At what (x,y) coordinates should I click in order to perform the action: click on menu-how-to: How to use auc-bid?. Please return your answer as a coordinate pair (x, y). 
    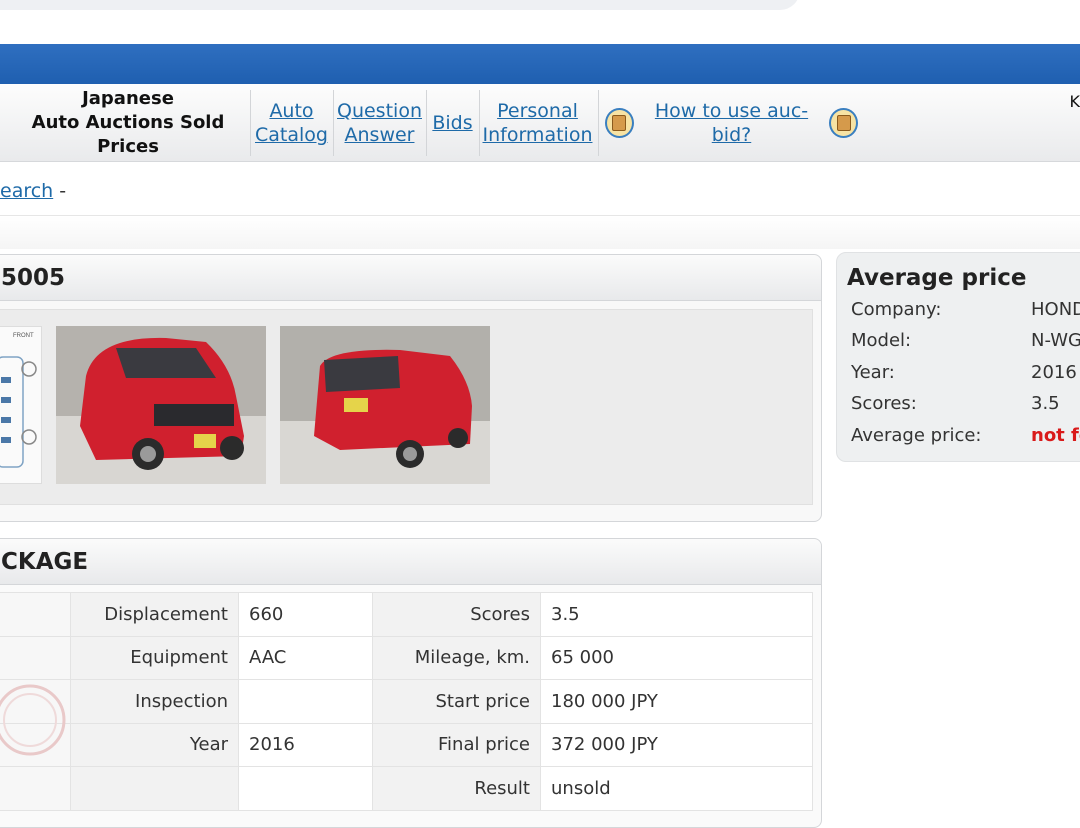
    Looking at the image, I should click on (728, 123).